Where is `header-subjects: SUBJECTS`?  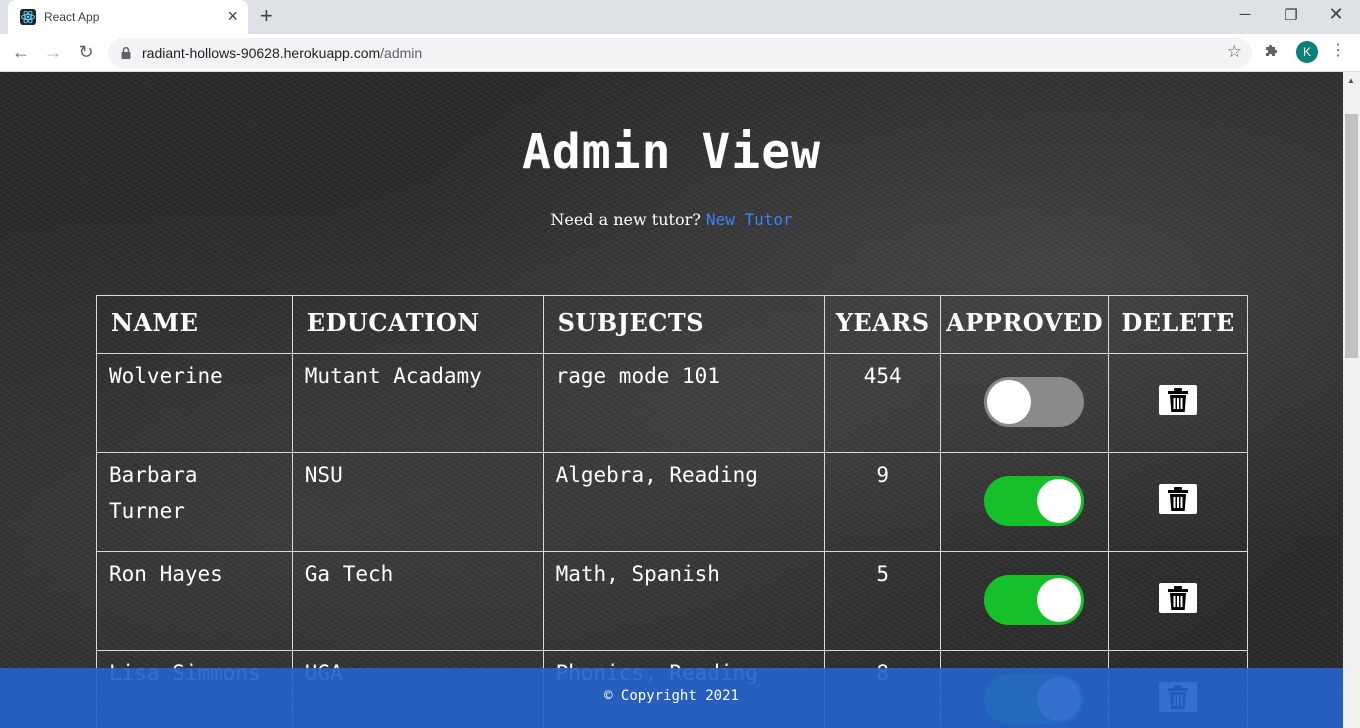
header-subjects: SUBJECTS is located at coordinates (684, 324).